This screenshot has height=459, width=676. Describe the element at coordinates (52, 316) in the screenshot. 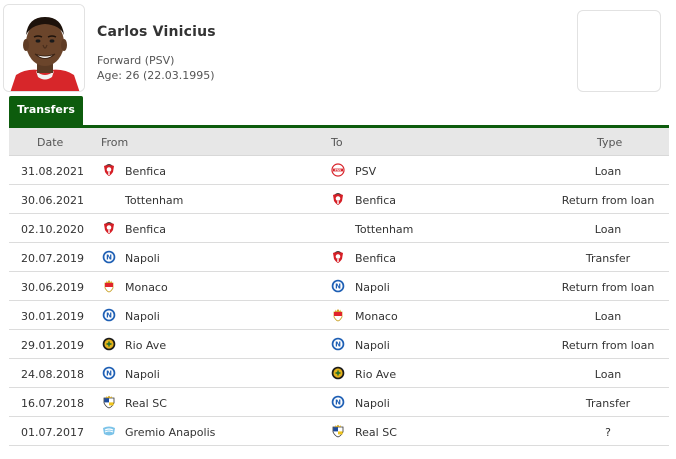

I see `transfer-date: 30.01.2019` at that location.